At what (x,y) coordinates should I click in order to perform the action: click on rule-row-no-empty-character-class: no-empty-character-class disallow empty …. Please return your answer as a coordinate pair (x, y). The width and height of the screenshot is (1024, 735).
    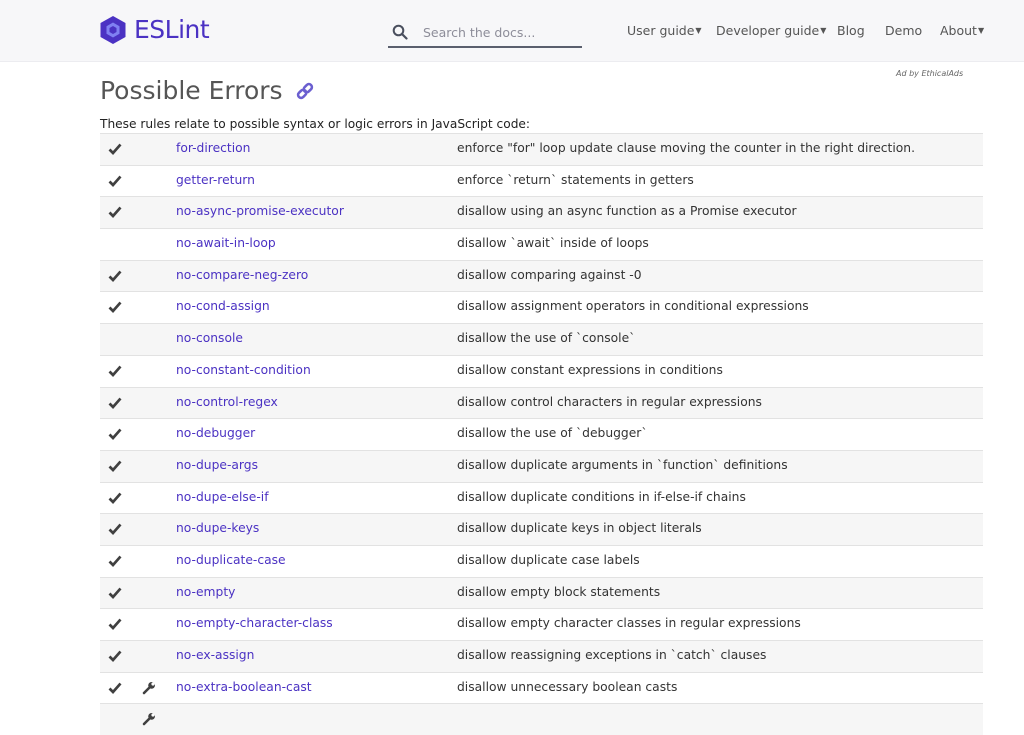
    Looking at the image, I should click on (541, 624).